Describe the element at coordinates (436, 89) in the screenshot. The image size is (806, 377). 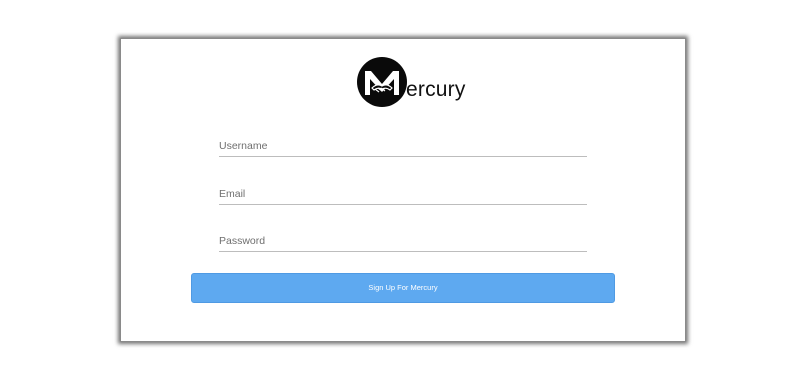
I see `brand-name: ercury` at that location.